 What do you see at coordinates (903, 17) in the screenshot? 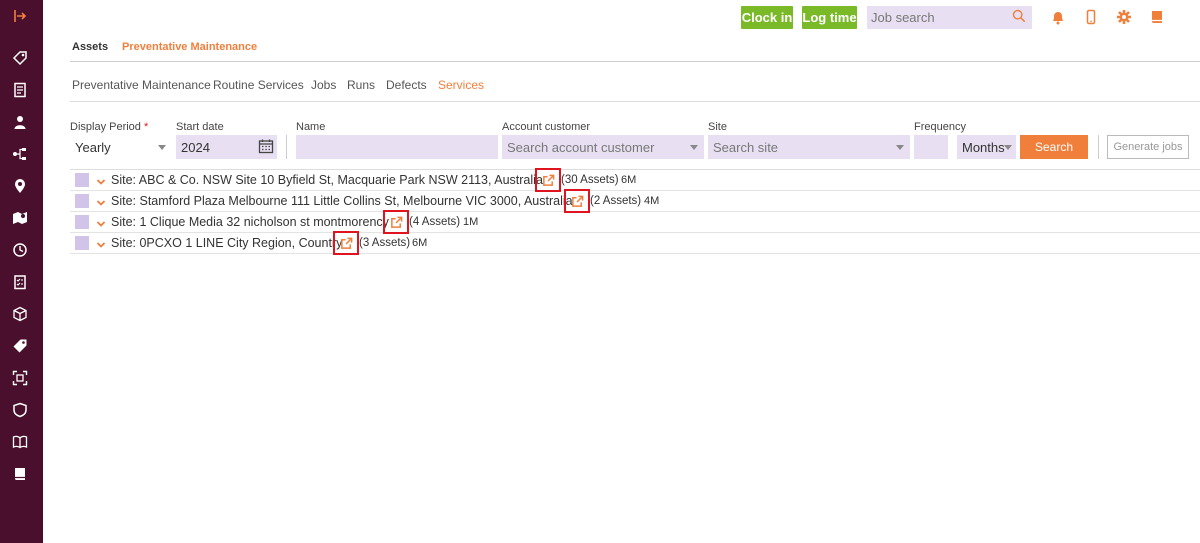
I see `job-search-placeholder: Job search` at bounding box center [903, 17].